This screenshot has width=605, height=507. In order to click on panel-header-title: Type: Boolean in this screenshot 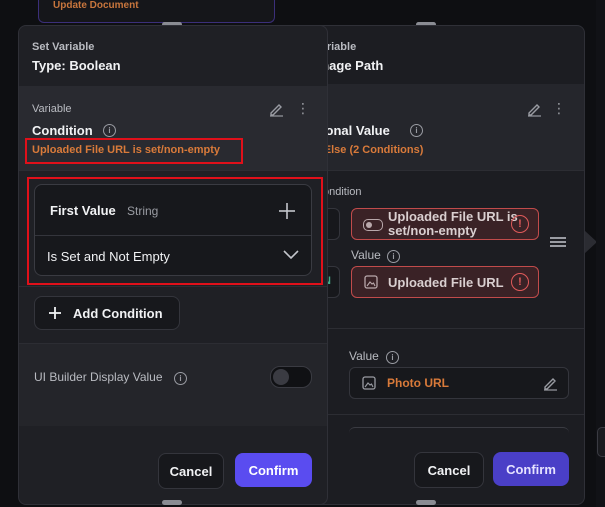, I will do `click(76, 65)`.